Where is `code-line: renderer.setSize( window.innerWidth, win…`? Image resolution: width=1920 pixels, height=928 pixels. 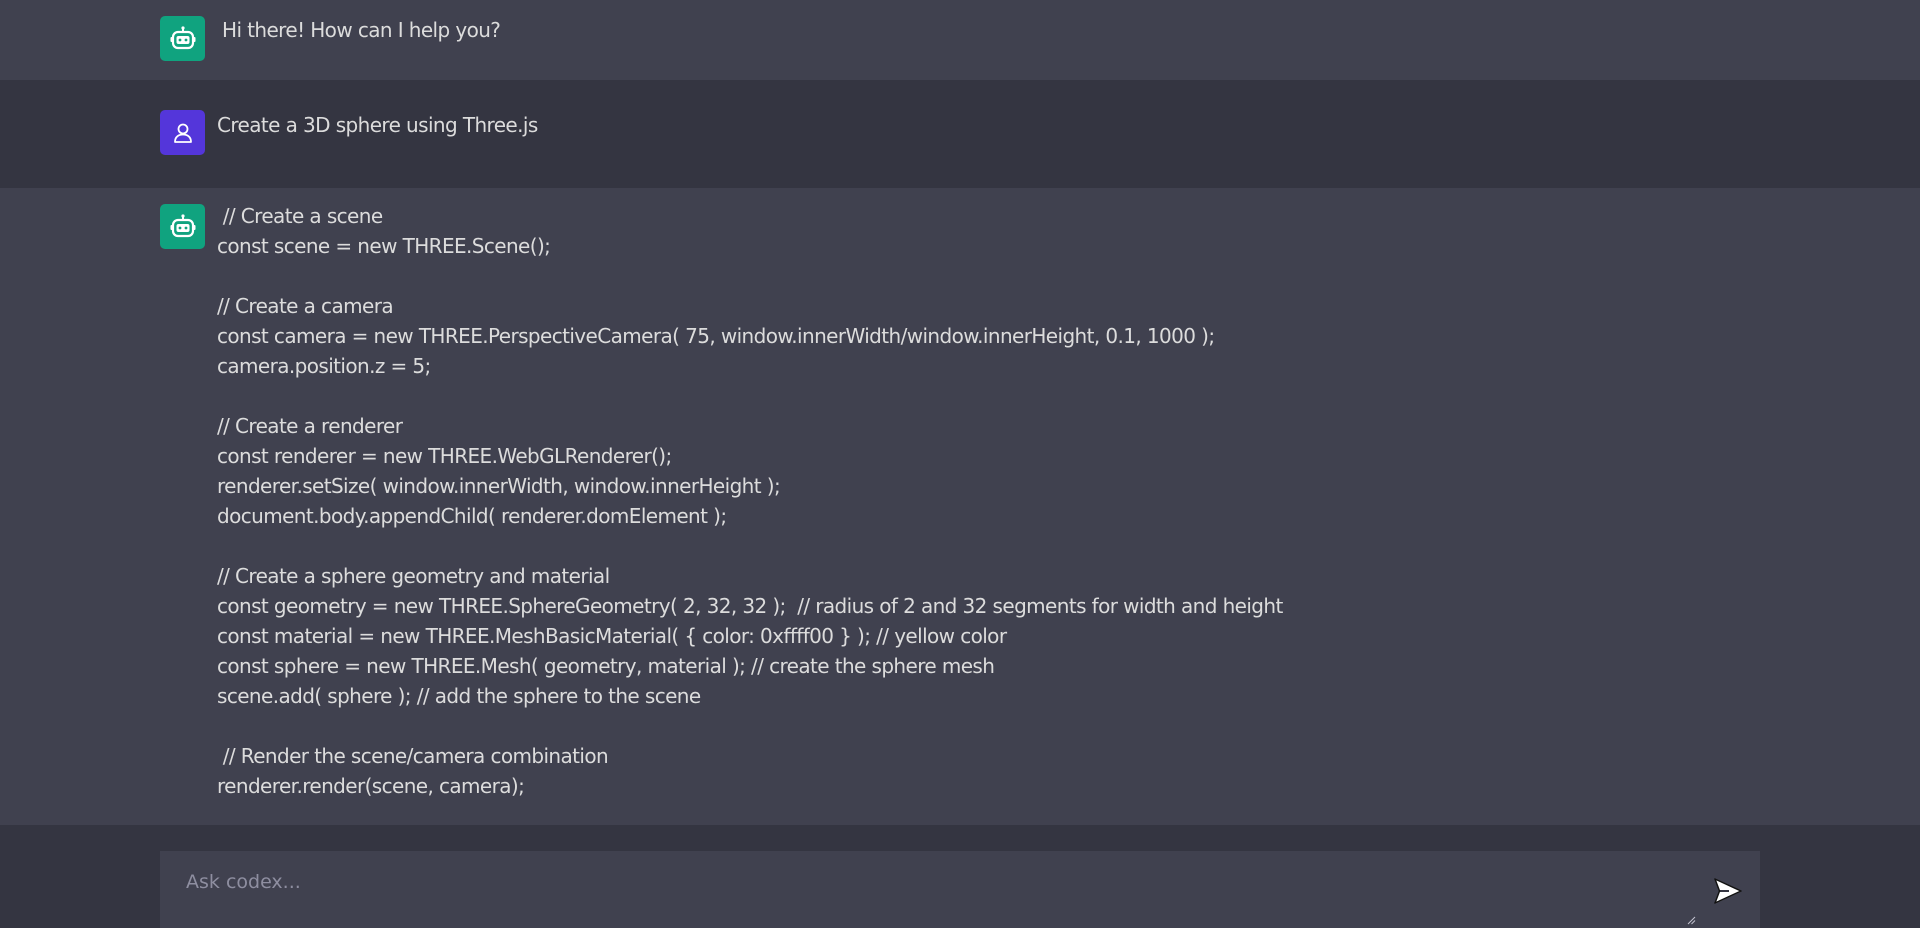
code-line: renderer.setSize( window.innerWidth, win… is located at coordinates (499, 486).